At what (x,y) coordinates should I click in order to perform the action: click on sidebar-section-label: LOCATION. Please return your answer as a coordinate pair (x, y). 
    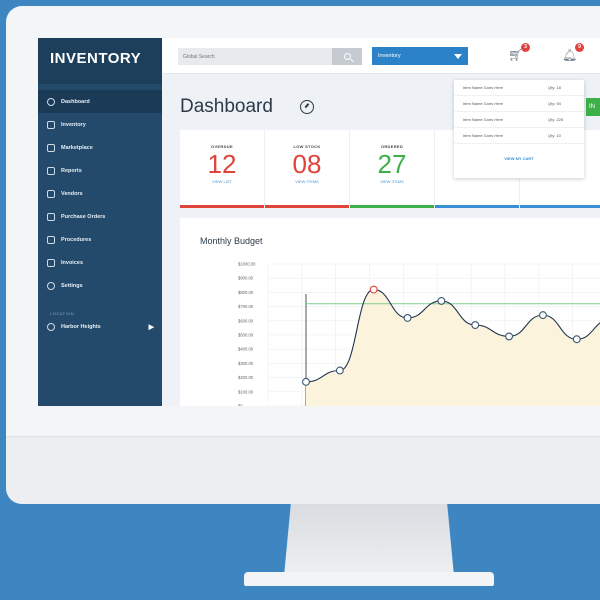
    Looking at the image, I should click on (62, 313).